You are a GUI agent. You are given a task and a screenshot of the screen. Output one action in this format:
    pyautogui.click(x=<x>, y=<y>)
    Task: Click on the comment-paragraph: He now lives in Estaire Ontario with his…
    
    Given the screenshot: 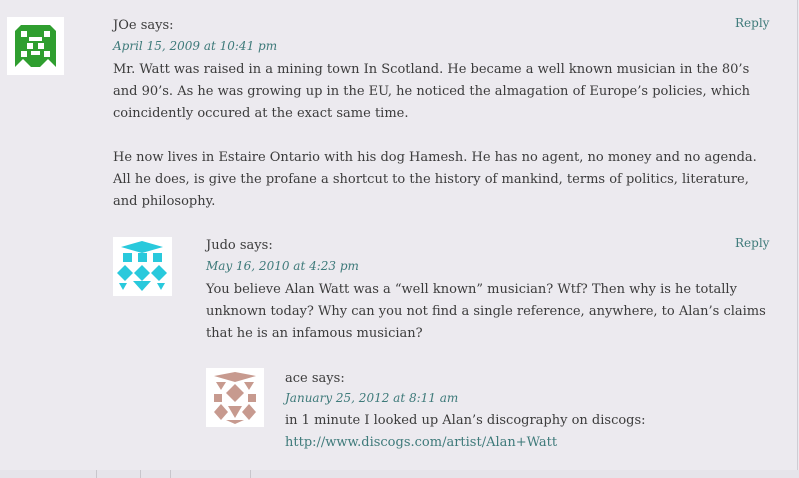 What is the action you would take?
    pyautogui.click(x=435, y=179)
    